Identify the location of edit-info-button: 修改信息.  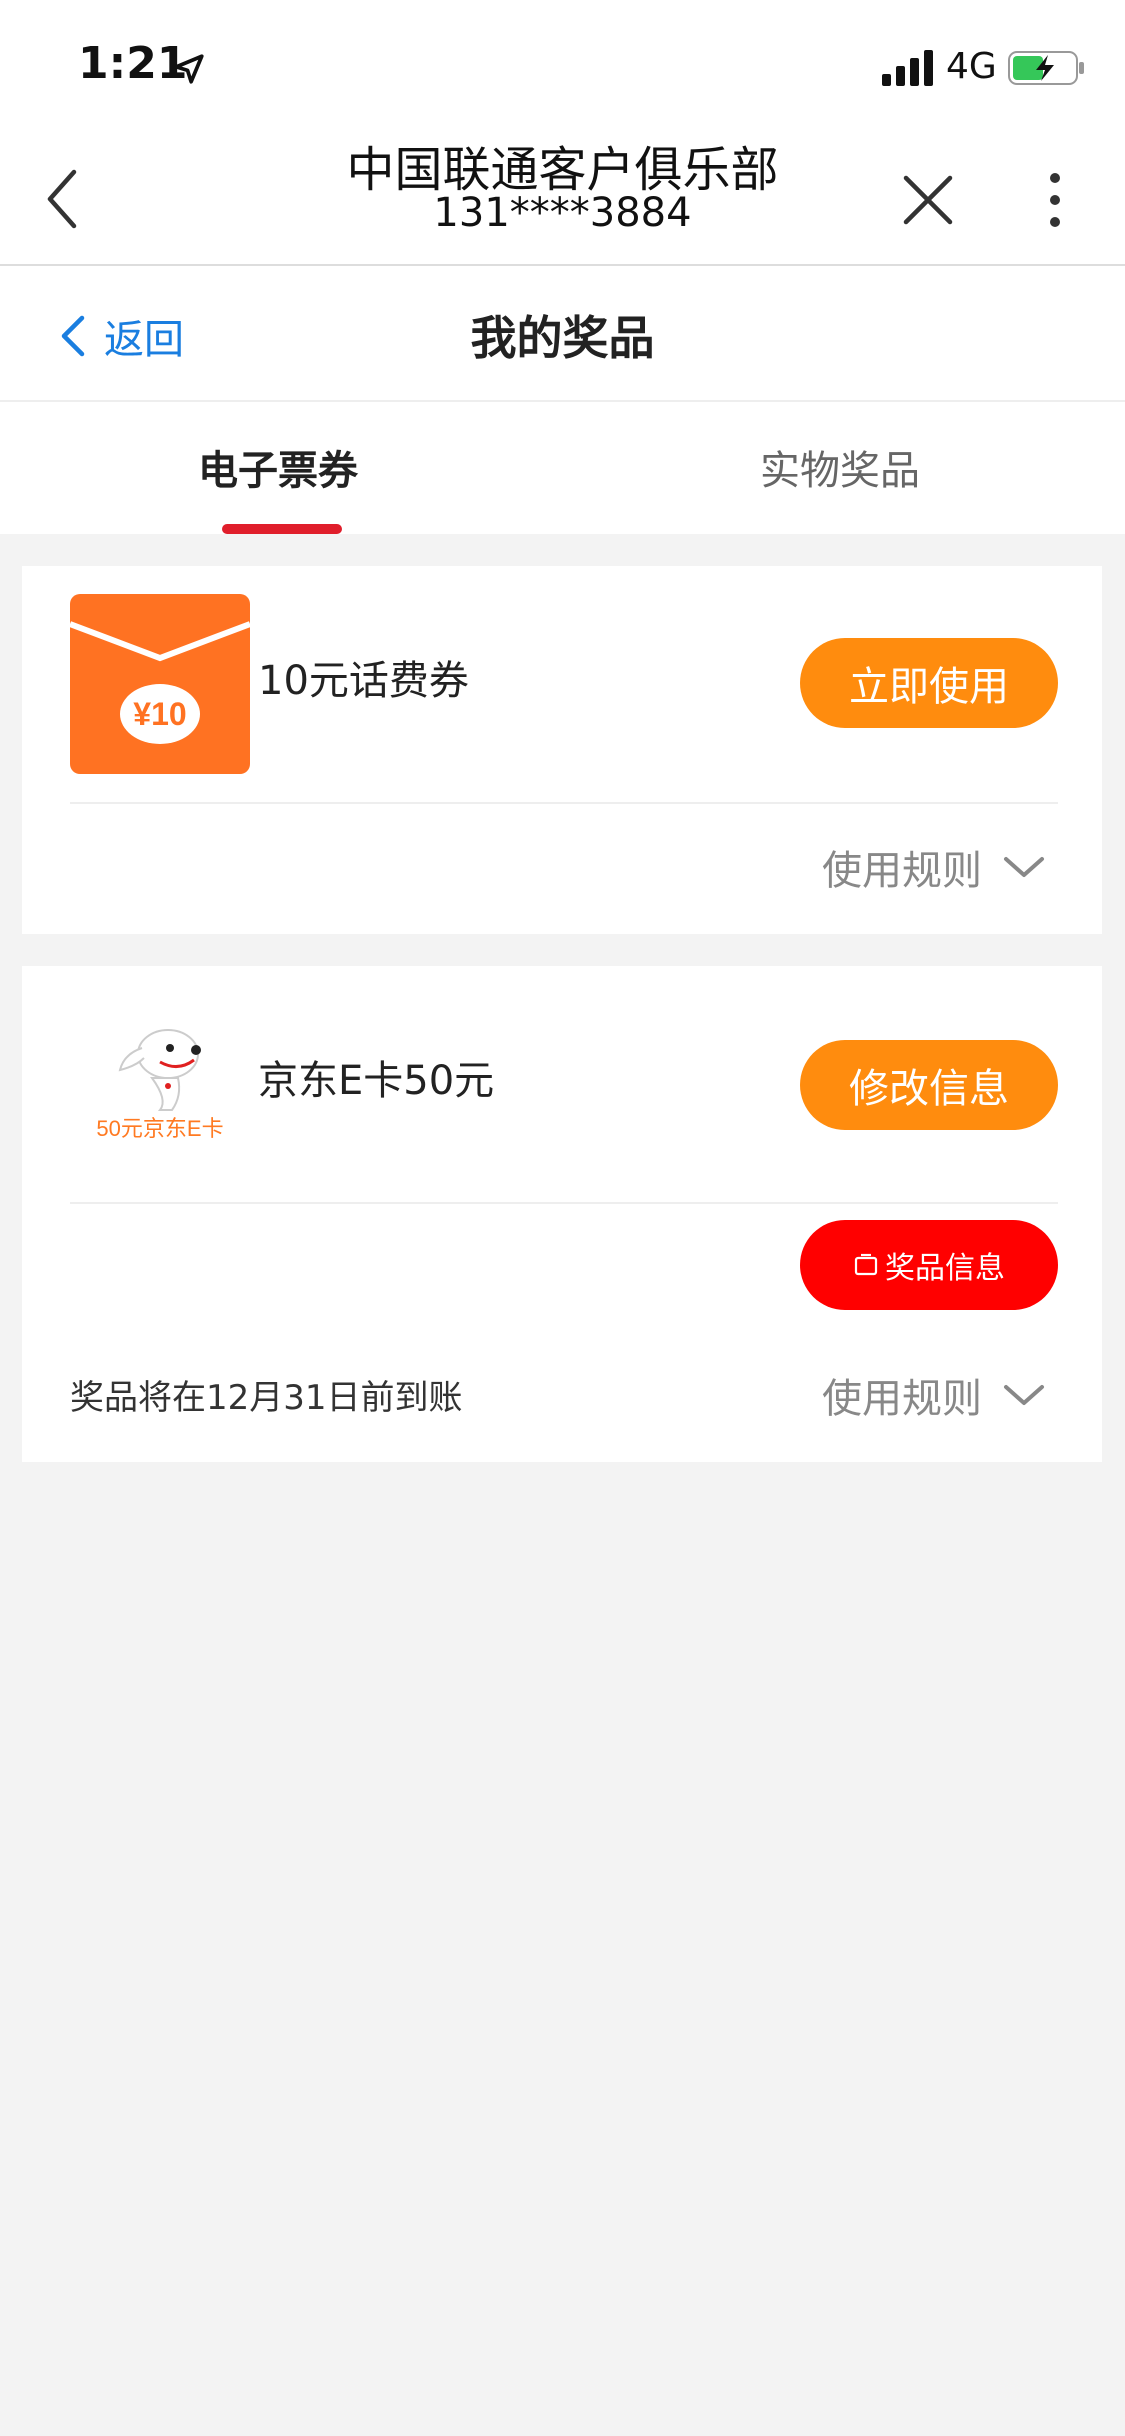
(929, 1085).